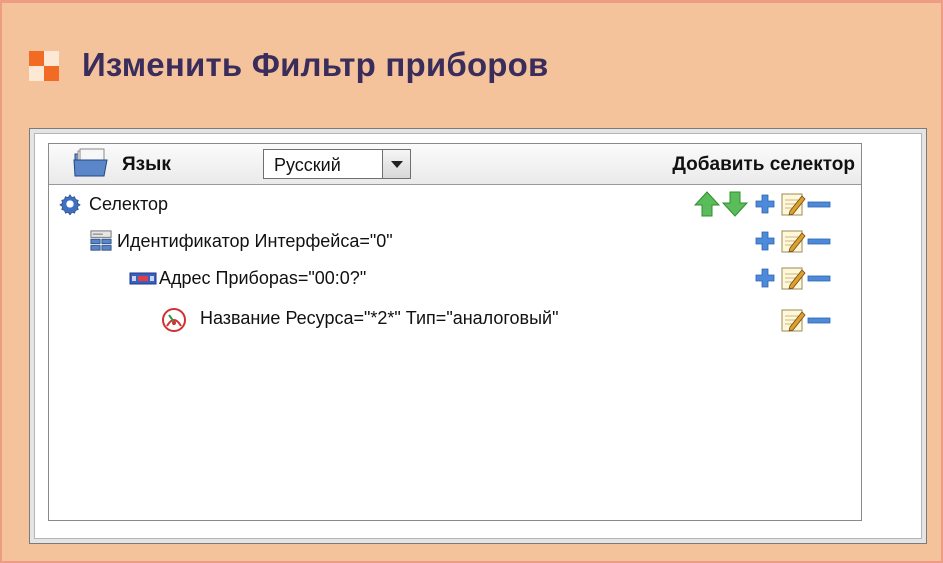 The image size is (943, 563). I want to click on resource-actions, so click(821, 321).